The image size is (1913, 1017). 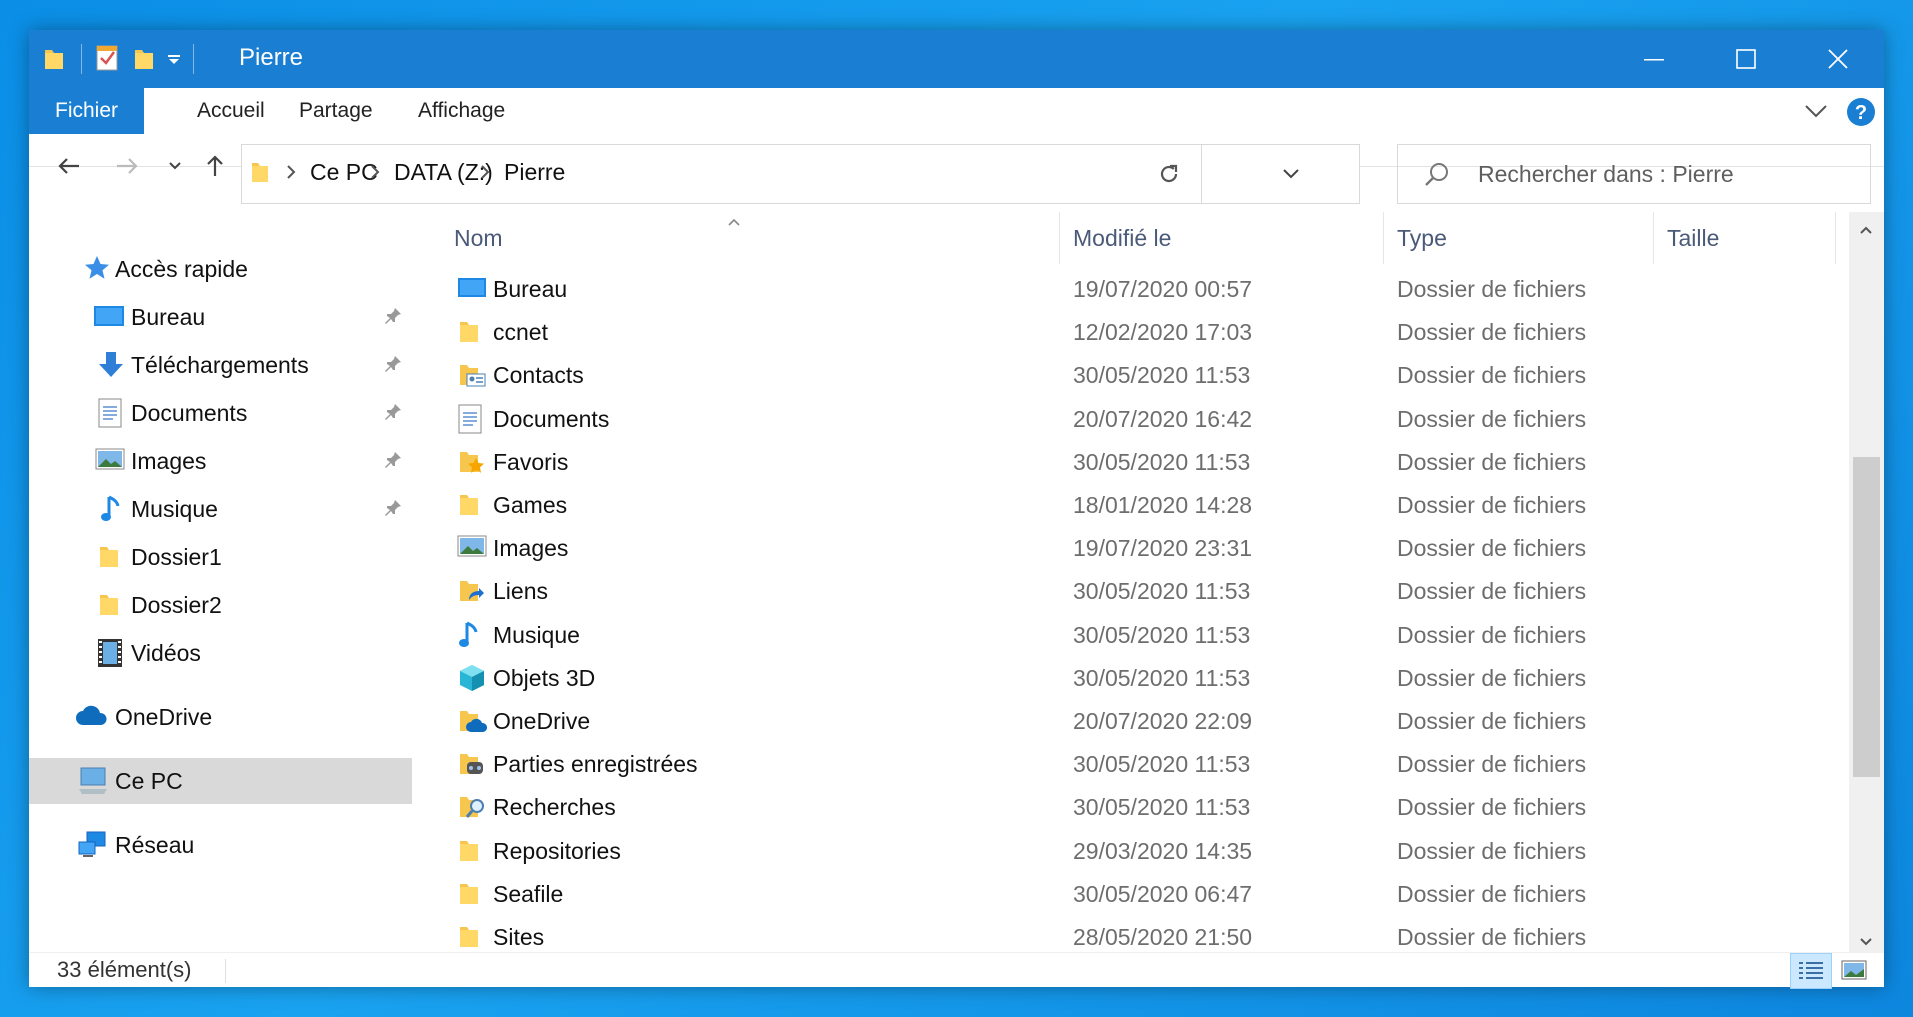 What do you see at coordinates (956, 970) in the screenshot?
I see `status-bar: 33 élément(s)` at bounding box center [956, 970].